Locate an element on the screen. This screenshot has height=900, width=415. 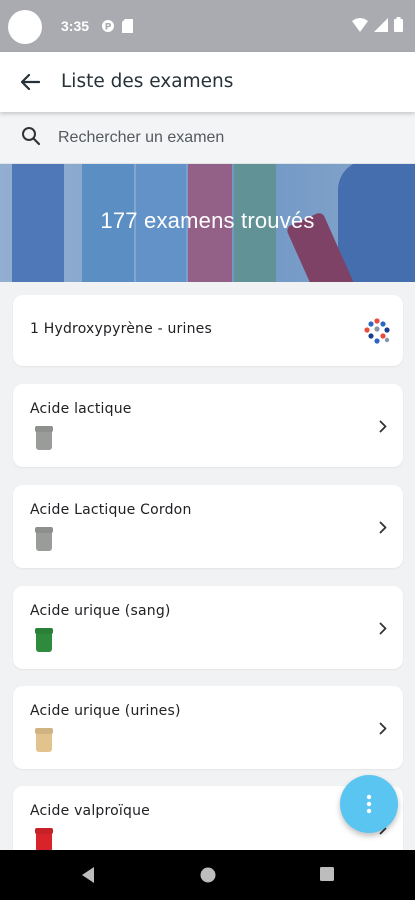
nav-home-button is located at coordinates (208, 877).